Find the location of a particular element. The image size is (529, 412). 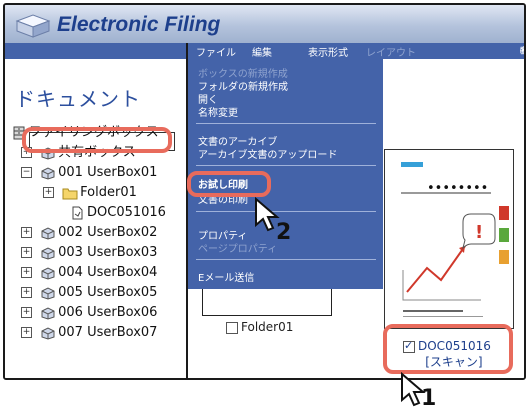

tree-item-label: 007 UserBox07 is located at coordinates (108, 332).